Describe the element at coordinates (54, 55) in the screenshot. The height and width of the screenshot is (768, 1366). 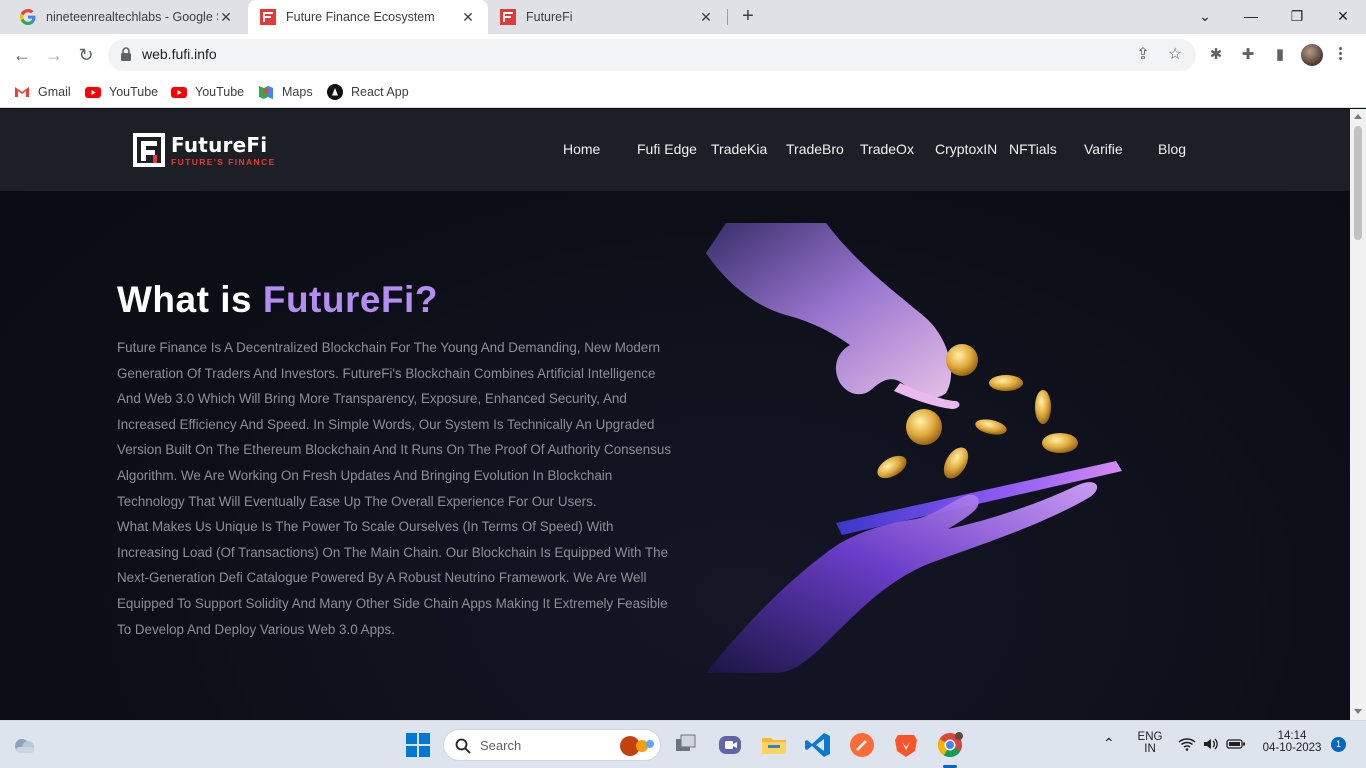
I see `forward-button: →` at that location.